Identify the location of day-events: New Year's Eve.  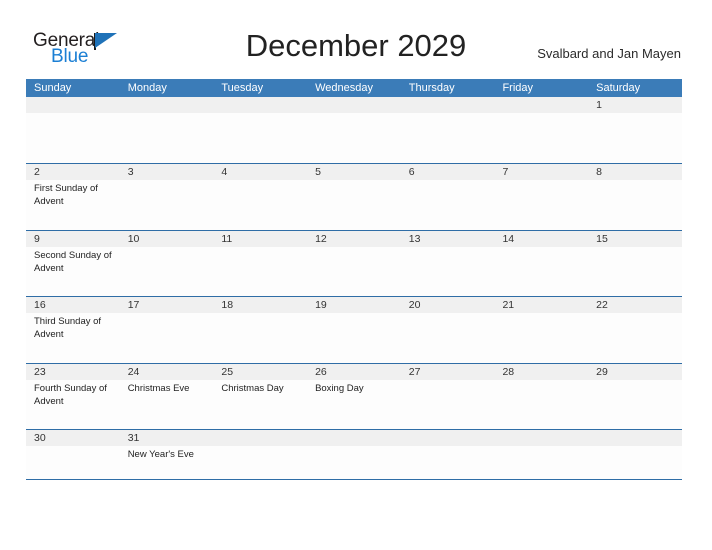
(171, 453).